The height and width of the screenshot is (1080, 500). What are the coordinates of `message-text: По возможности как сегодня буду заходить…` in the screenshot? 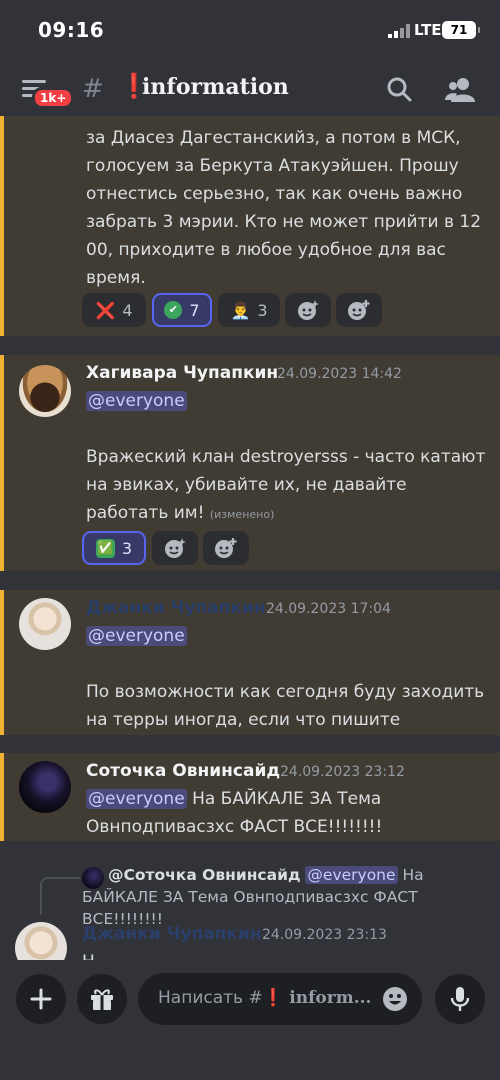 It's located at (285, 706).